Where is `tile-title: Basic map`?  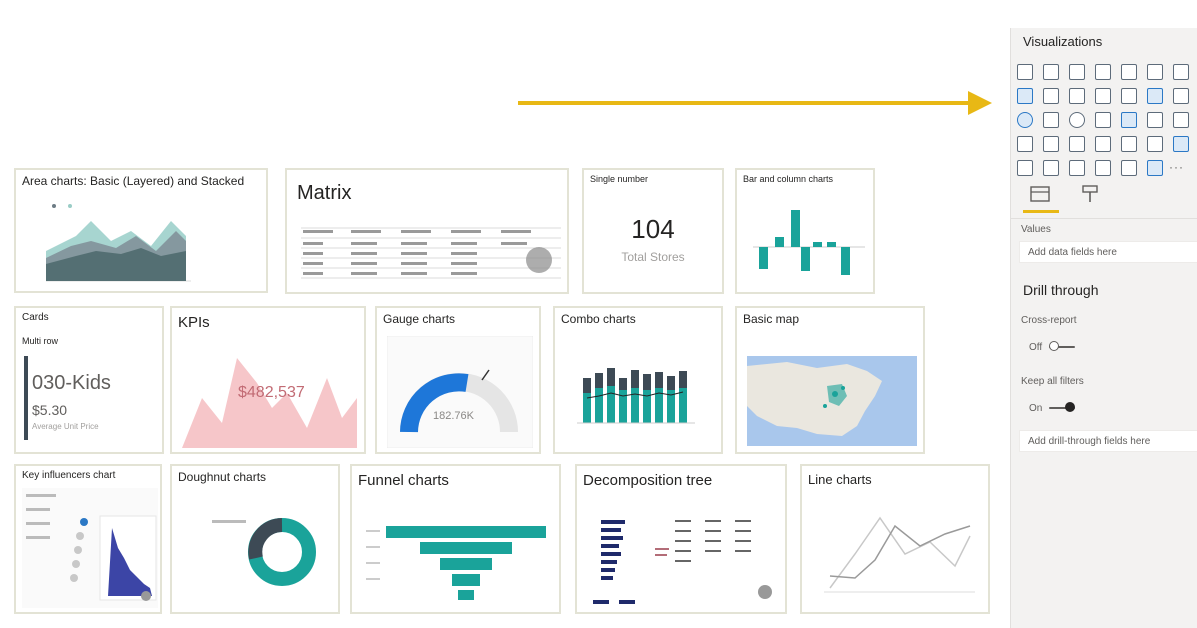
tile-title: Basic map is located at coordinates (771, 319).